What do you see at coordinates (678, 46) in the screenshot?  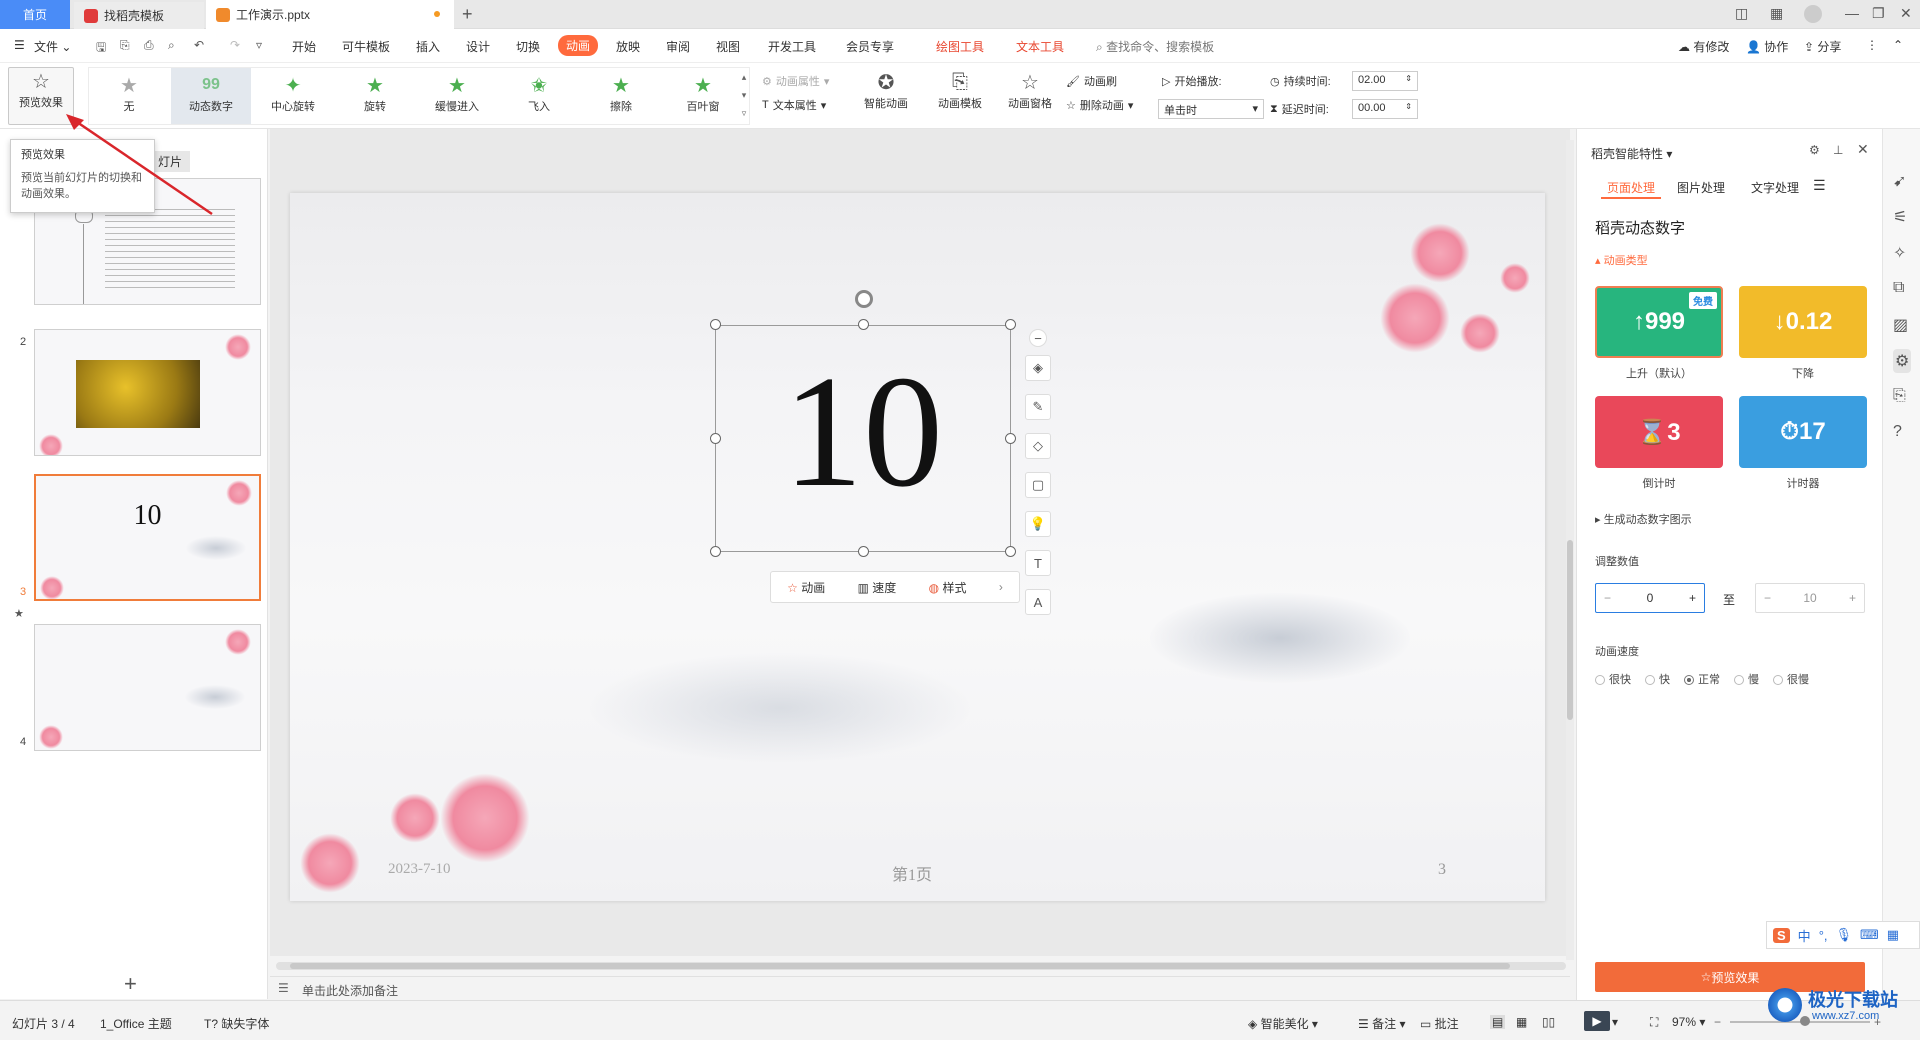 I see `menu-review: 审阅` at bounding box center [678, 46].